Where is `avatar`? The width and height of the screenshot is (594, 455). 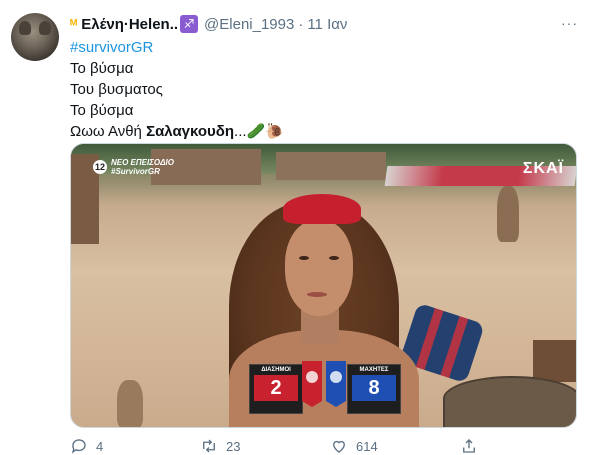
avatar is located at coordinates (35, 37).